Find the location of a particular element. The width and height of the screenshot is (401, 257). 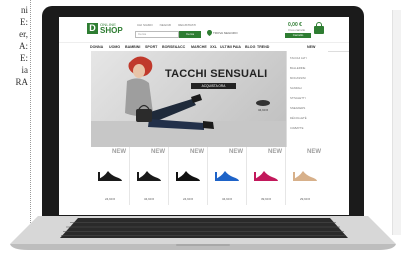

dropdown-item: STIVALETTI is located at coordinates (298, 98).